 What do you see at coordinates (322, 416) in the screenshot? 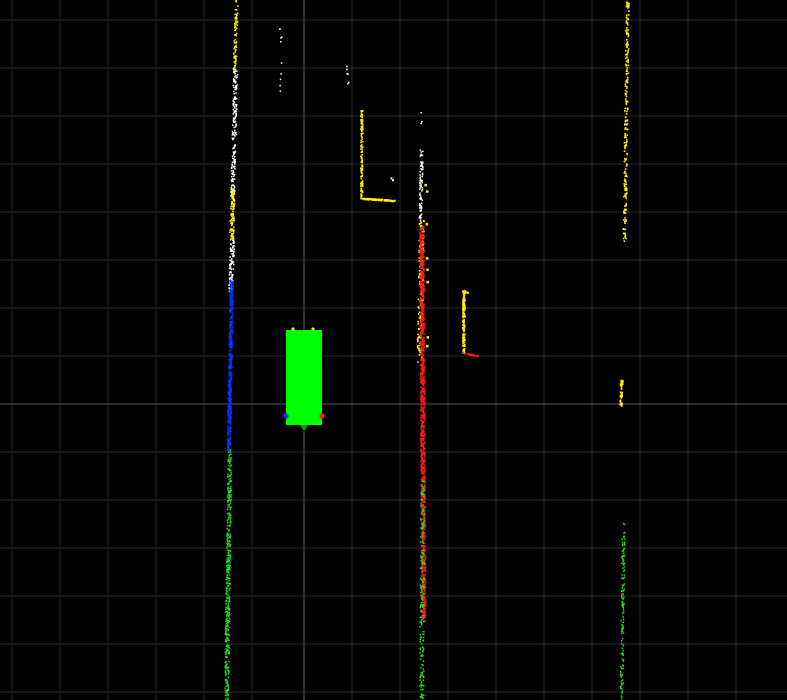
I see `ego-right-marker-icon` at bounding box center [322, 416].